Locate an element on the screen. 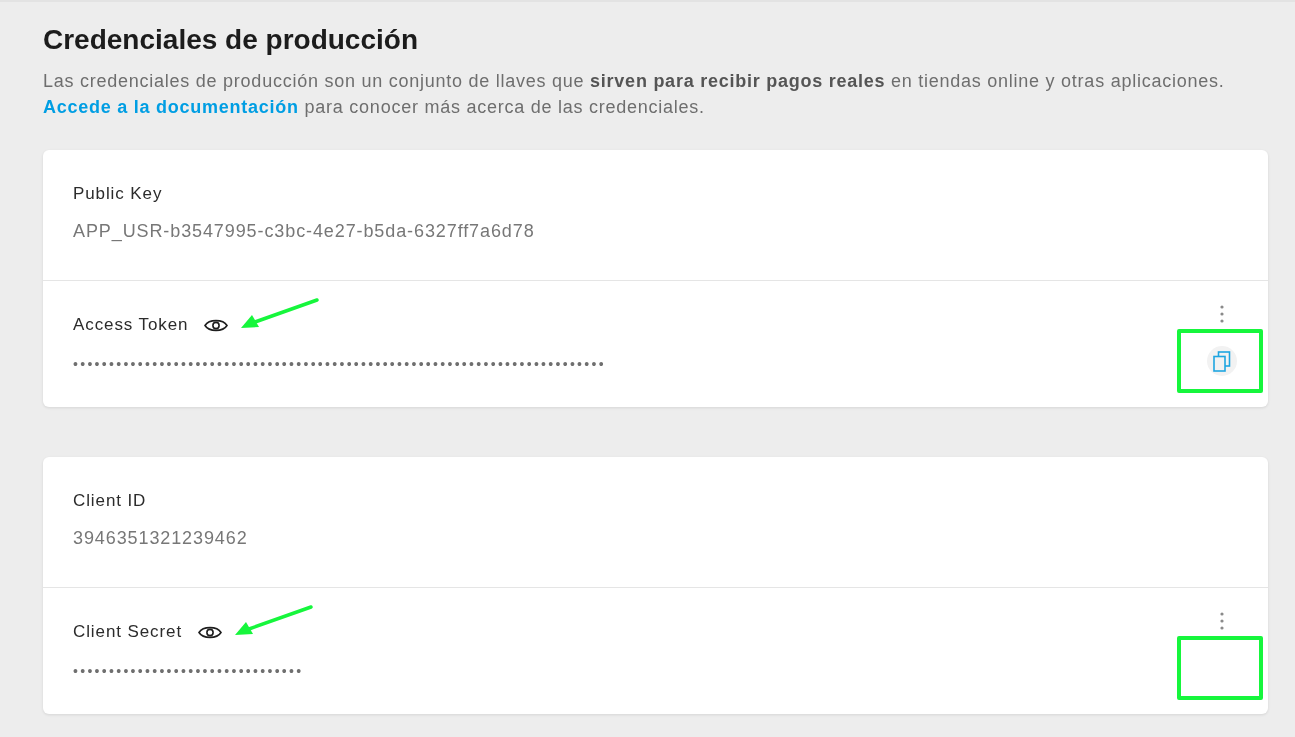 The width and height of the screenshot is (1295, 737). copy-button is located at coordinates (1222, 361).